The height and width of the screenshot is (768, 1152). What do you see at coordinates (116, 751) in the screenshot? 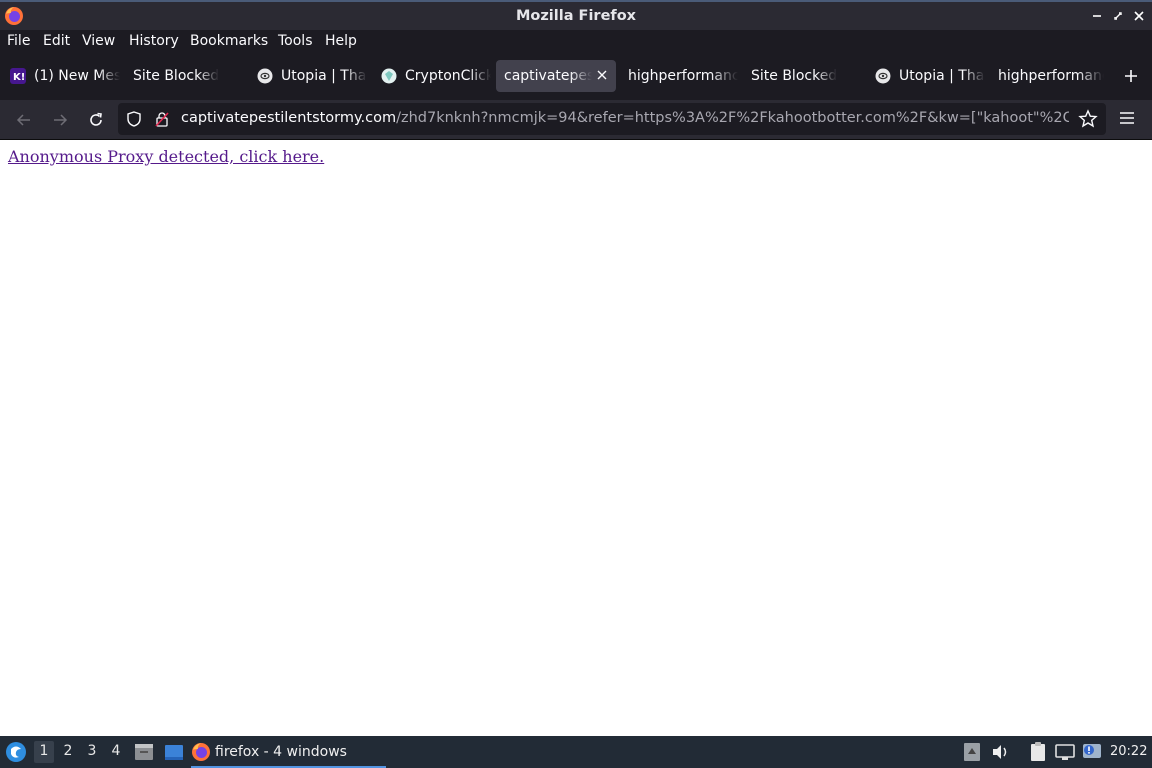
I see `workspace-4: 4` at bounding box center [116, 751].